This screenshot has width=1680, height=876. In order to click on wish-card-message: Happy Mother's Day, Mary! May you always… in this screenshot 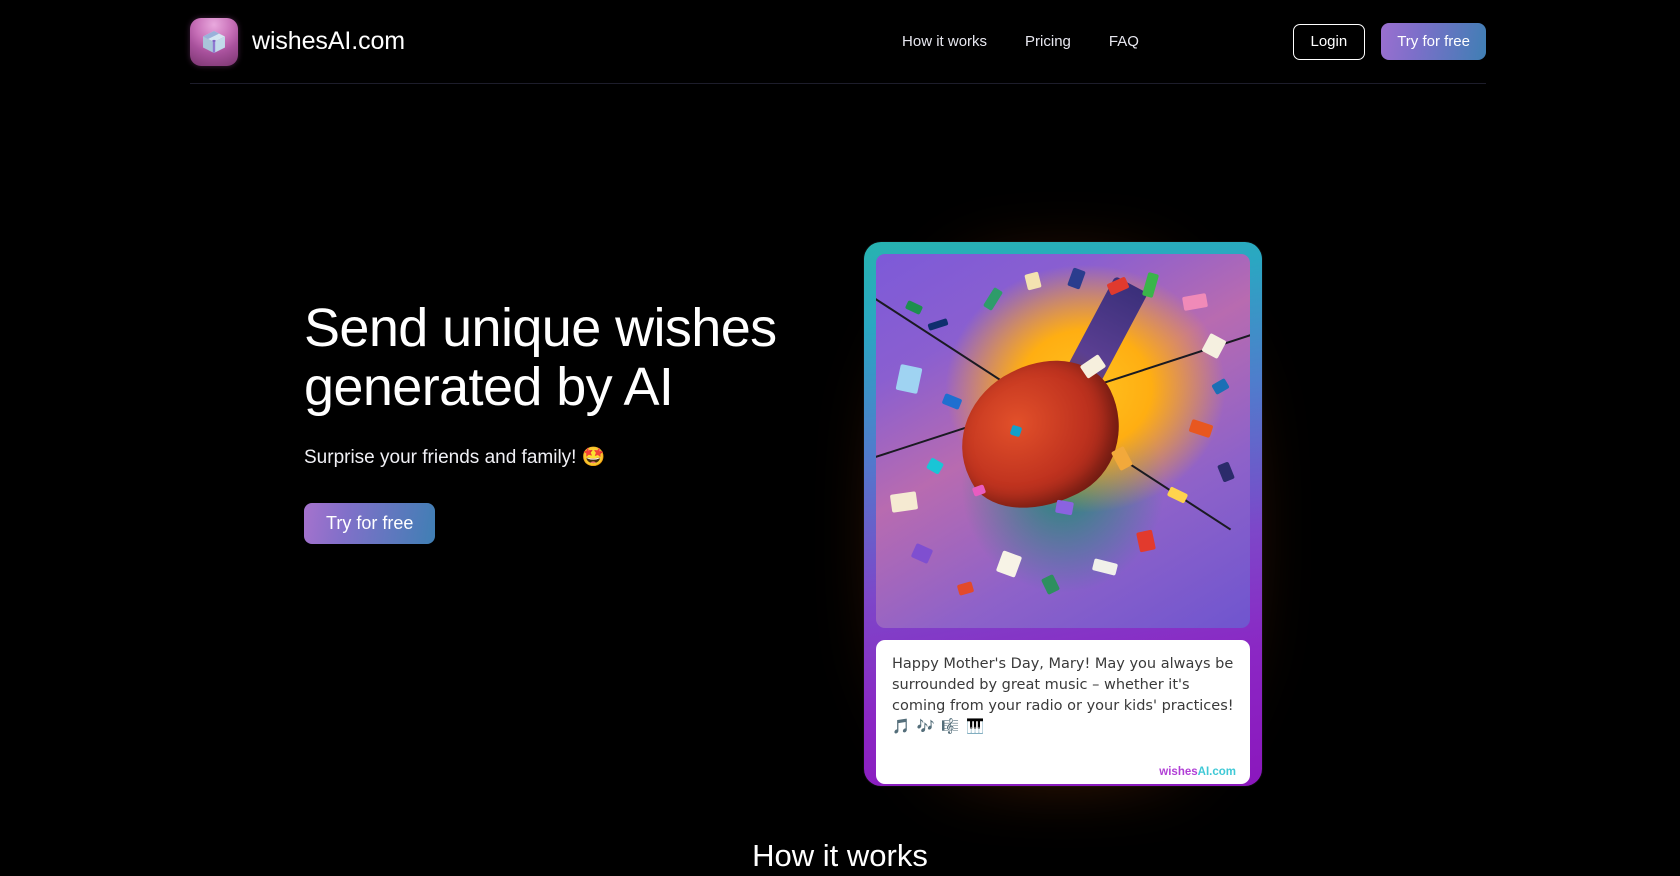, I will do `click(1063, 712)`.